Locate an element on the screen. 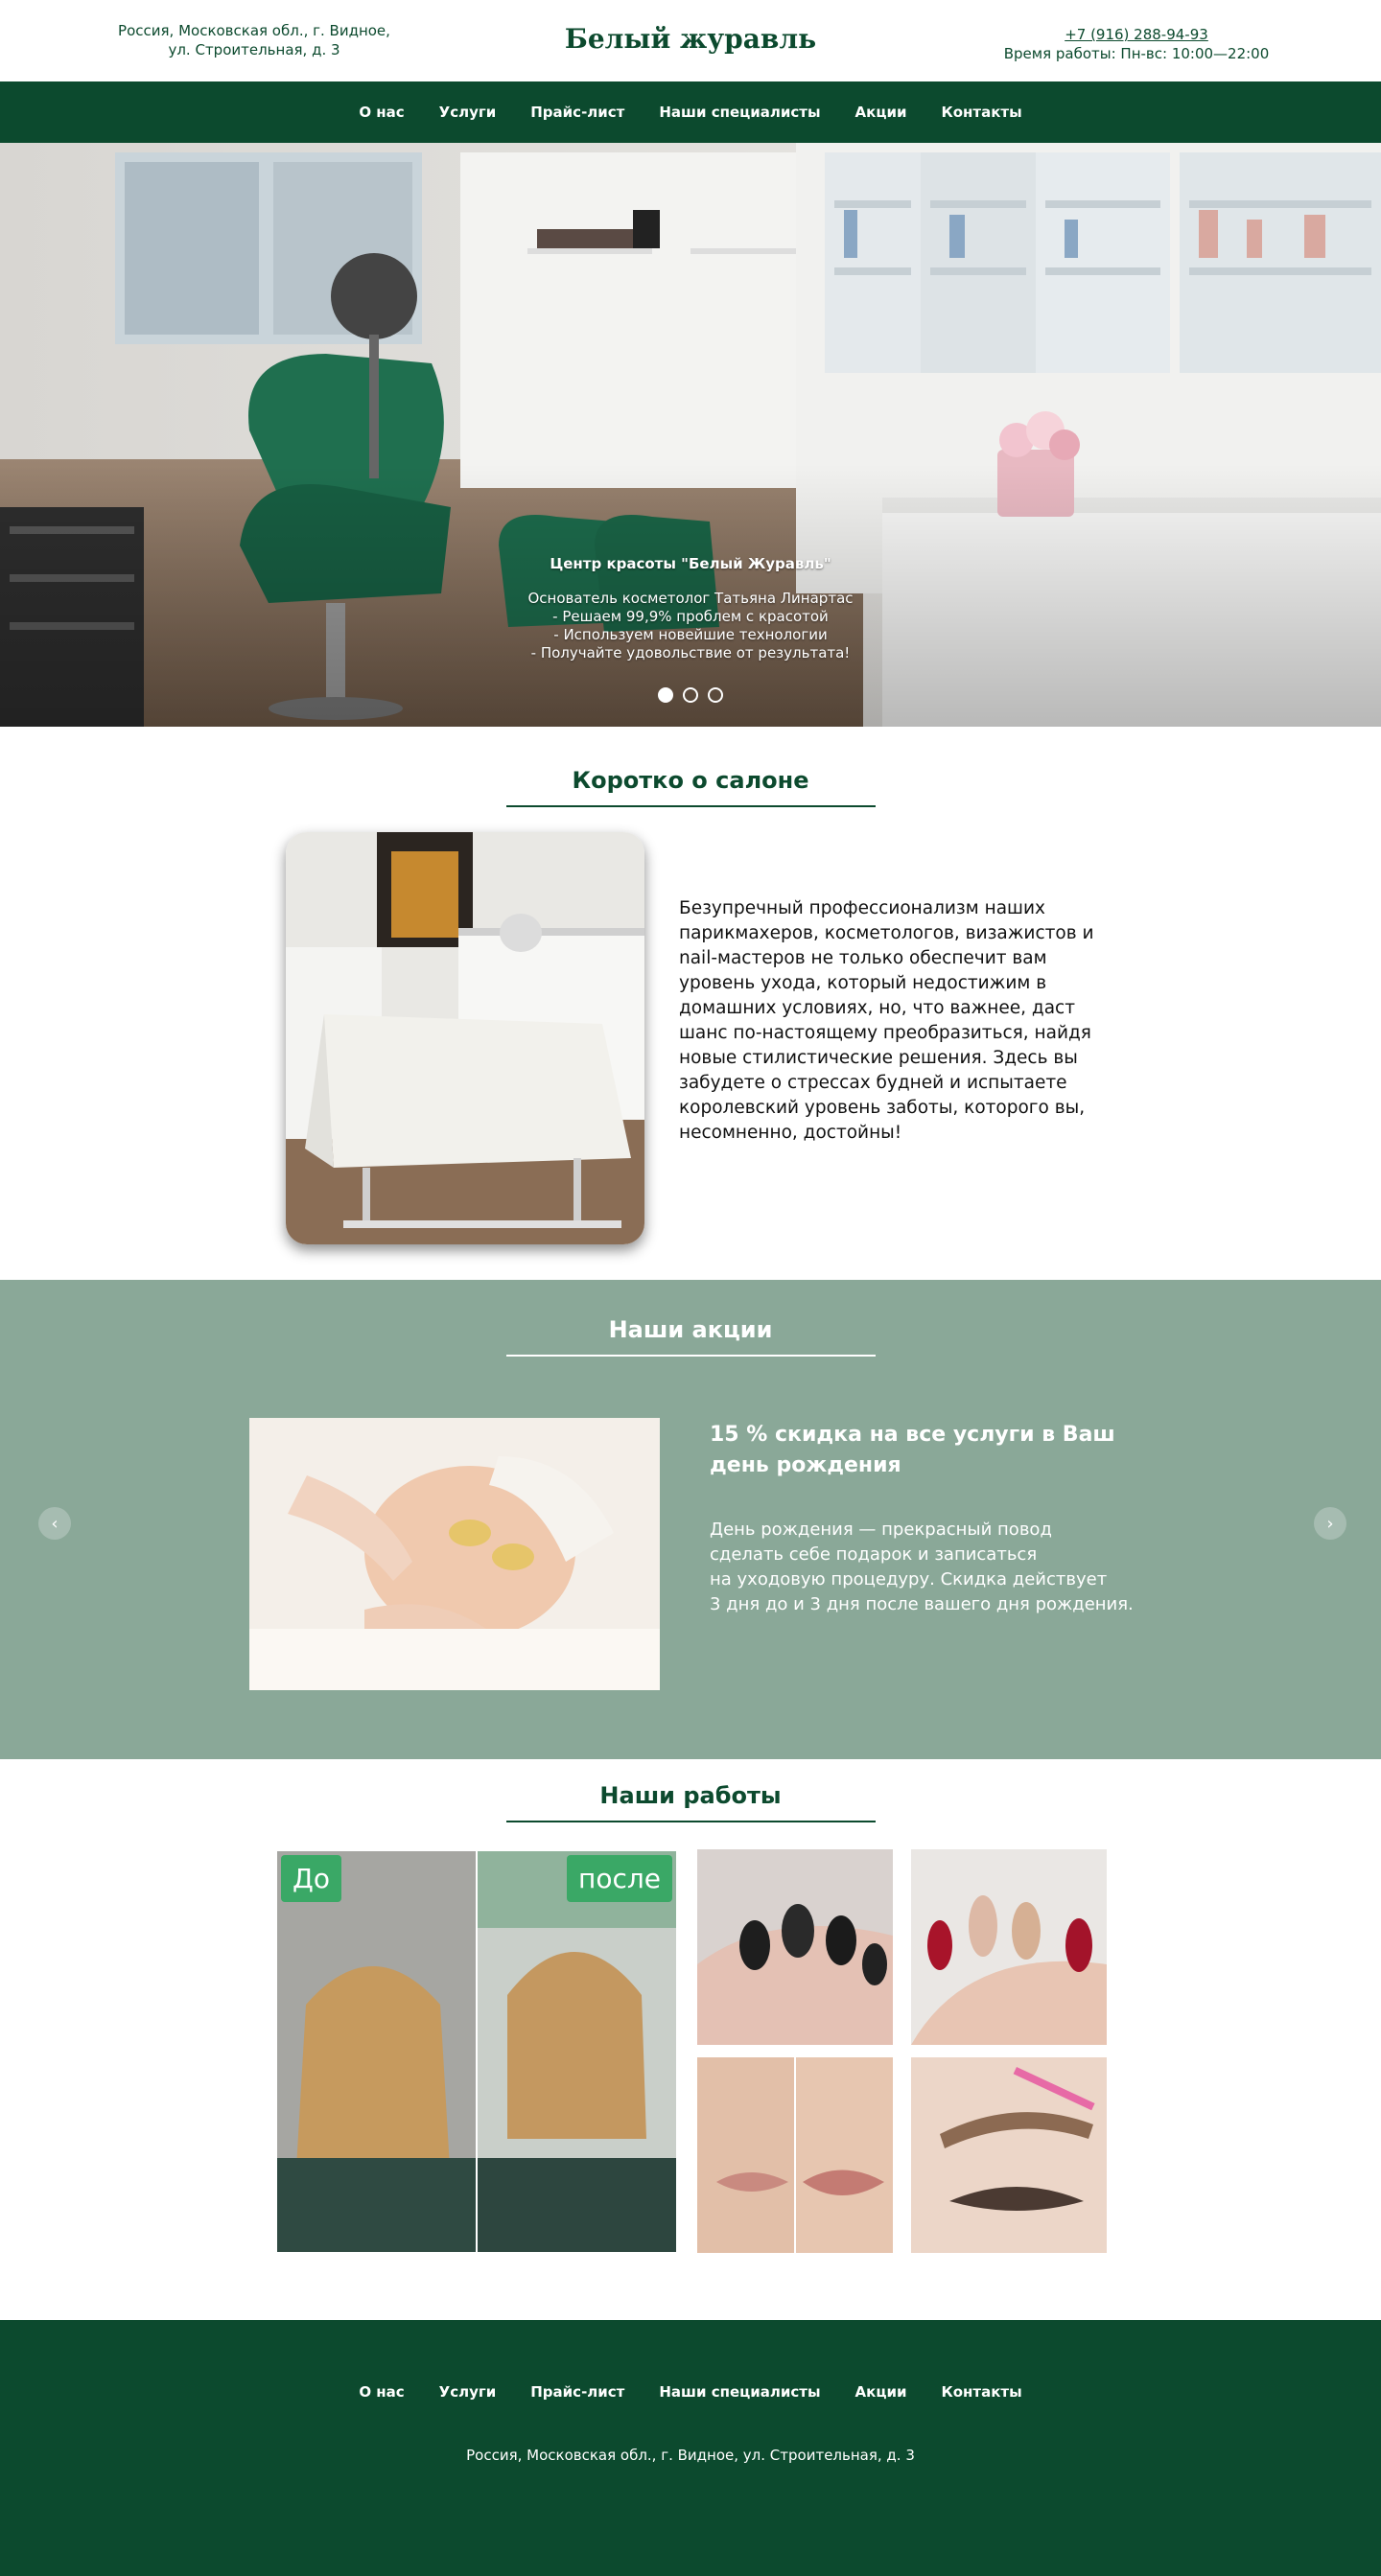 The image size is (1381, 2576). promo-text-line-2: сделать себе подарок и записаться is located at coordinates (874, 1554).